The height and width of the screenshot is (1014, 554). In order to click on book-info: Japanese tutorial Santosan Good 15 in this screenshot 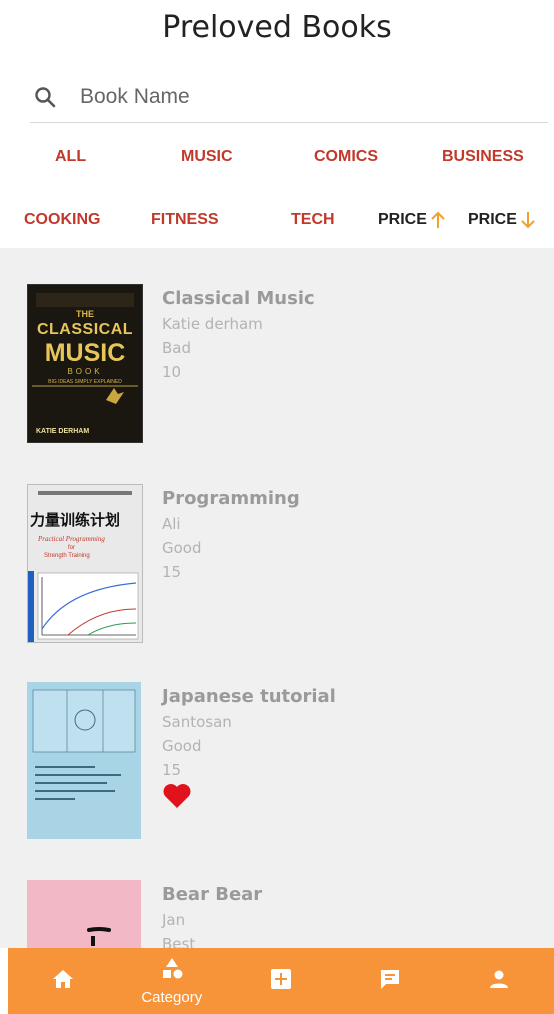, I will do `click(249, 750)`.